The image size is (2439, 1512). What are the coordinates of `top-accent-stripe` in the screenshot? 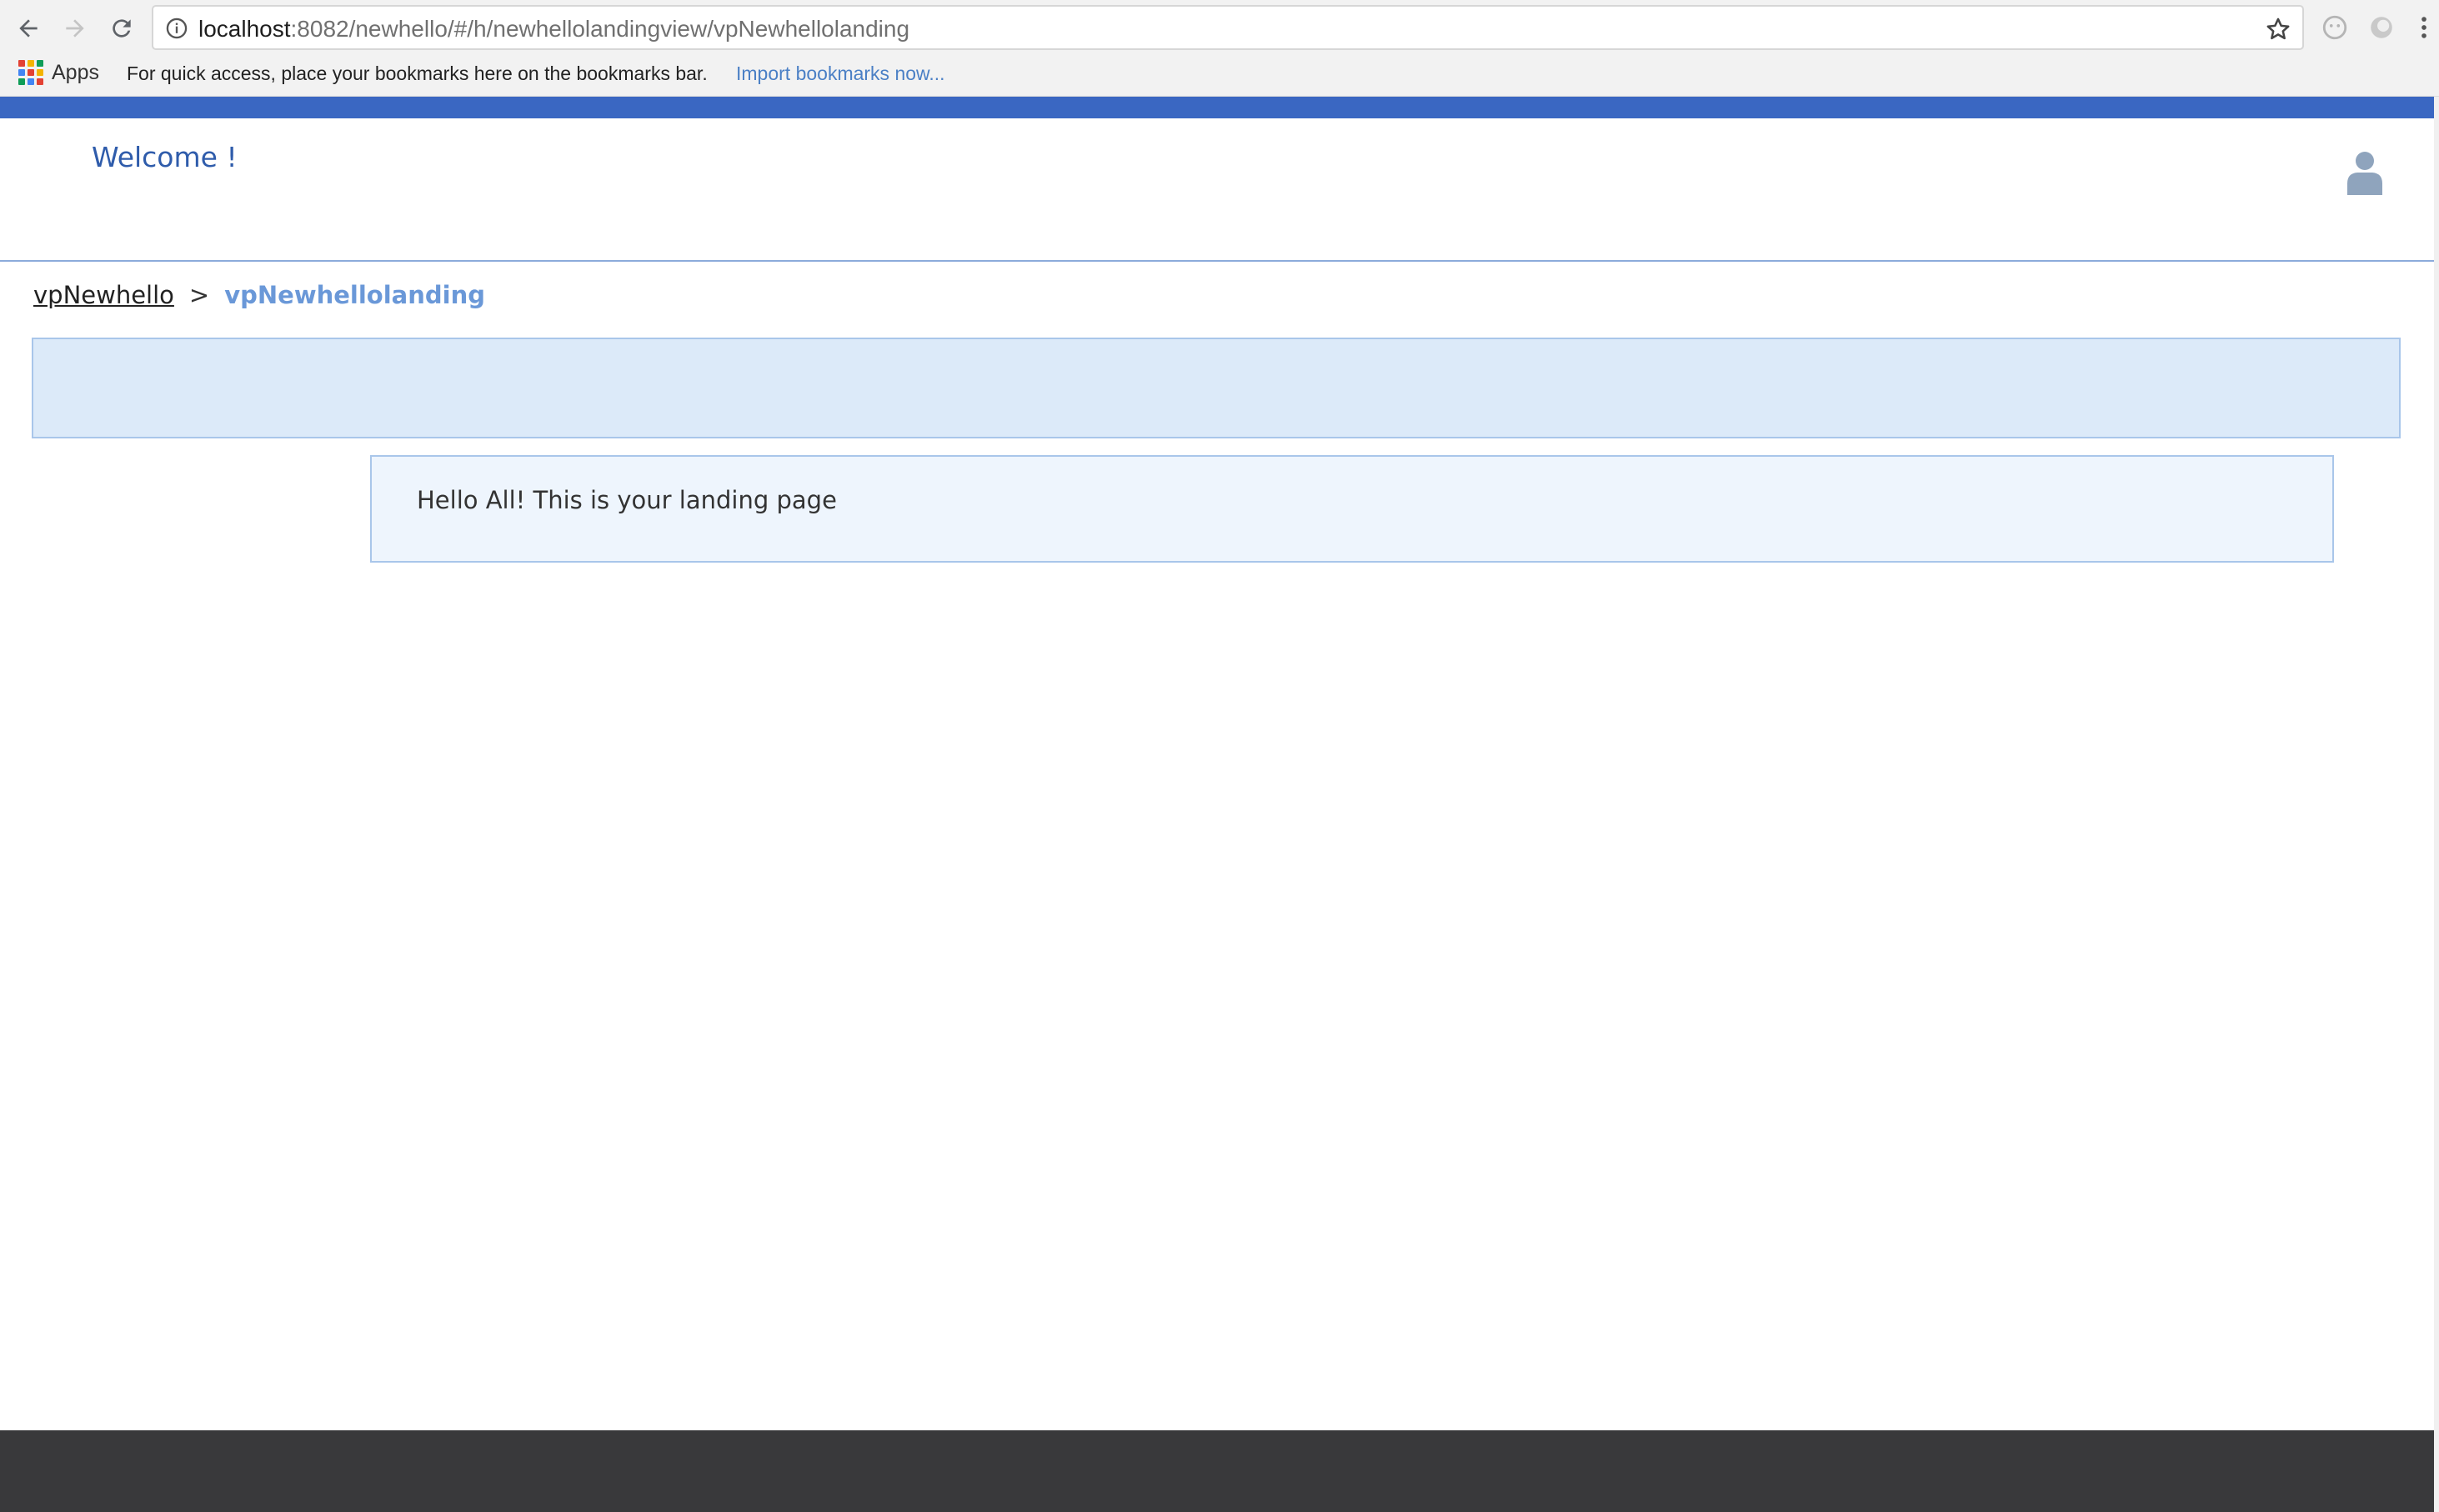 It's located at (1217, 108).